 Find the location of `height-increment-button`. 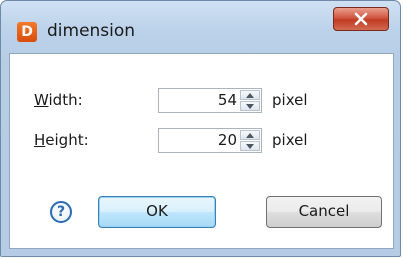

height-increment-button is located at coordinates (250, 135).